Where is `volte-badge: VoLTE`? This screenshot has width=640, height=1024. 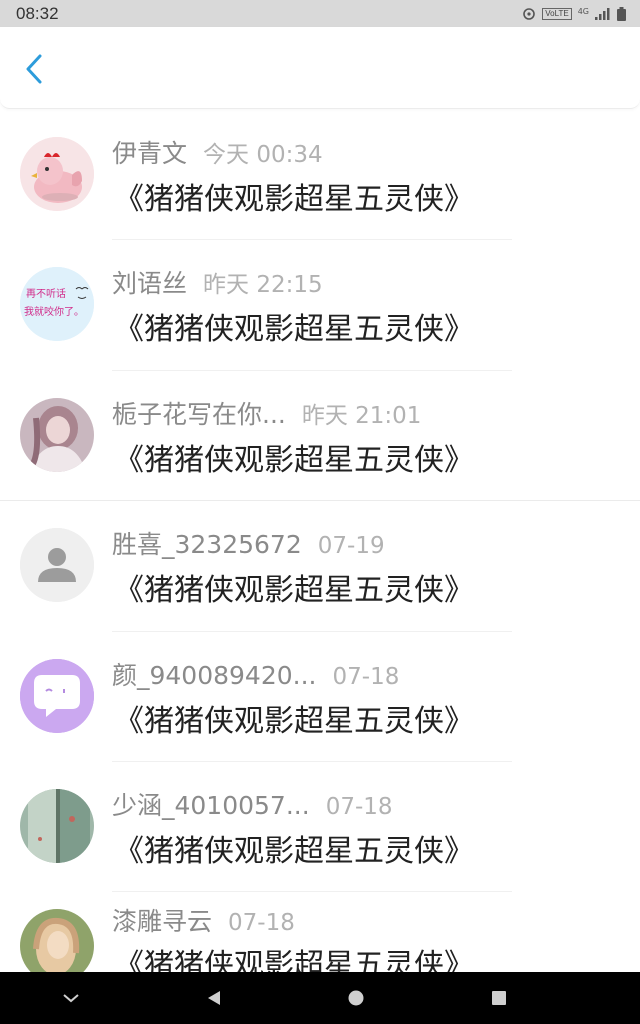
volte-badge: VoLTE is located at coordinates (557, 13).